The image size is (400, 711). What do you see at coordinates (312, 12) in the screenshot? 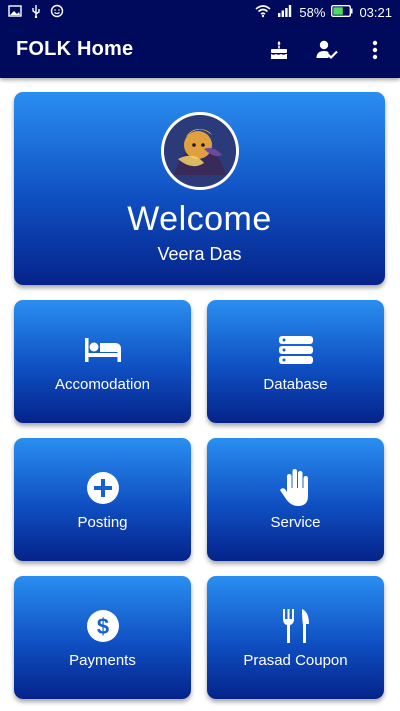
I see `battery-percent: 58%` at bounding box center [312, 12].